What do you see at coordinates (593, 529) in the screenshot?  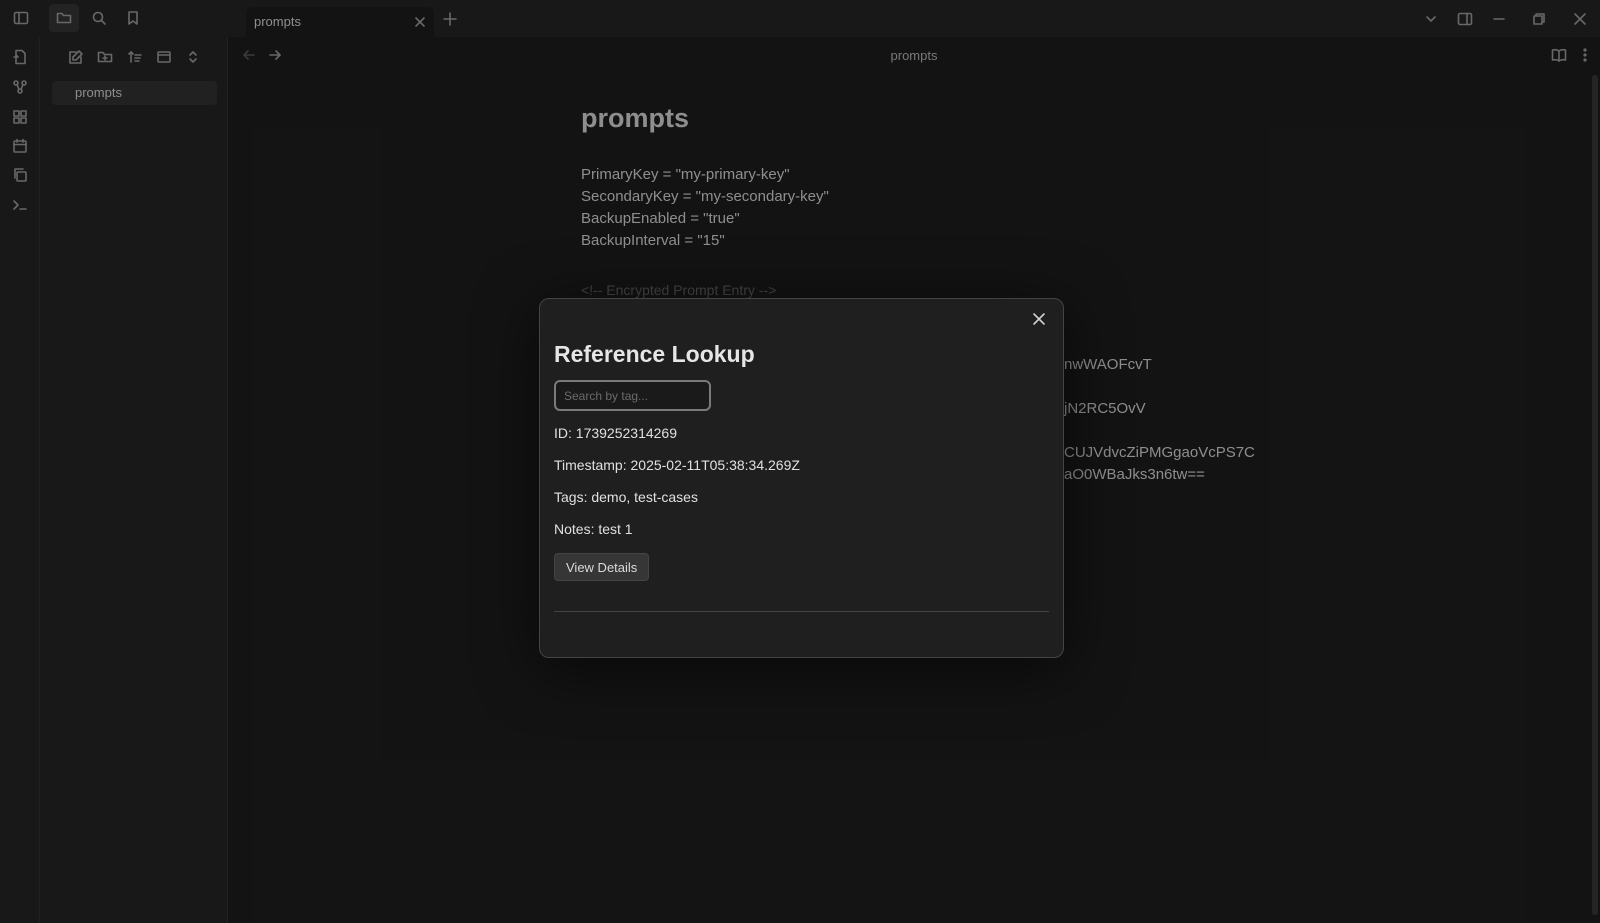 I see `result-notes: Notes: test 1` at bounding box center [593, 529].